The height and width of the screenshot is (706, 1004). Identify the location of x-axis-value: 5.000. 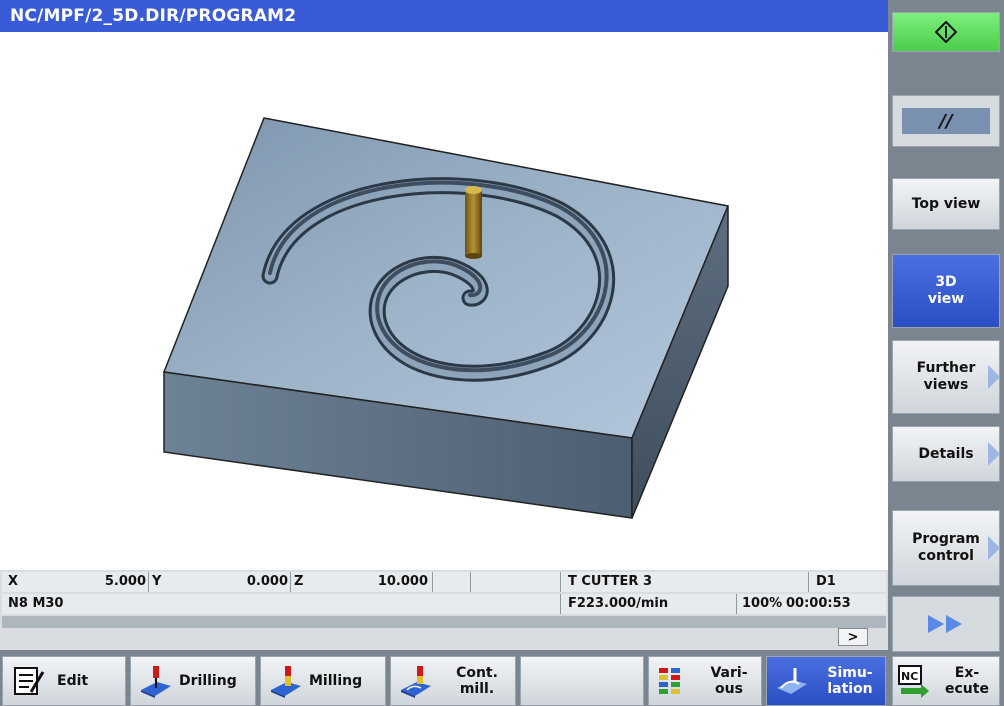
(125, 581).